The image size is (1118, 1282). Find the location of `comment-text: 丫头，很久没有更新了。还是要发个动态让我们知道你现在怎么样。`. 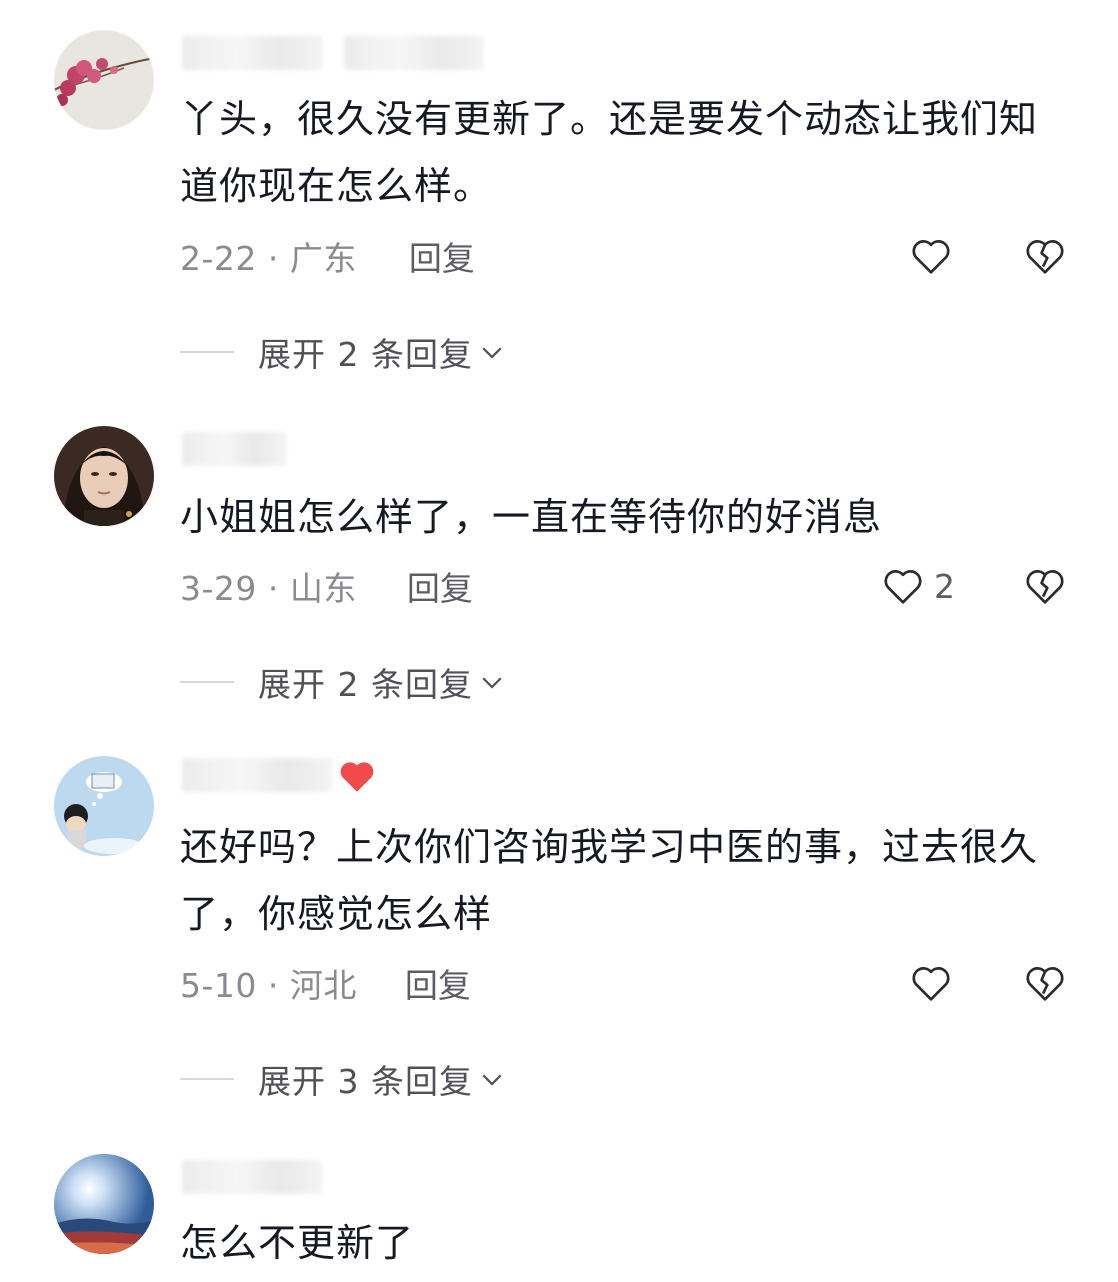

comment-text: 丫头，很久没有更新了。还是要发个动态让我们知道你现在怎么样。 is located at coordinates (609, 152).